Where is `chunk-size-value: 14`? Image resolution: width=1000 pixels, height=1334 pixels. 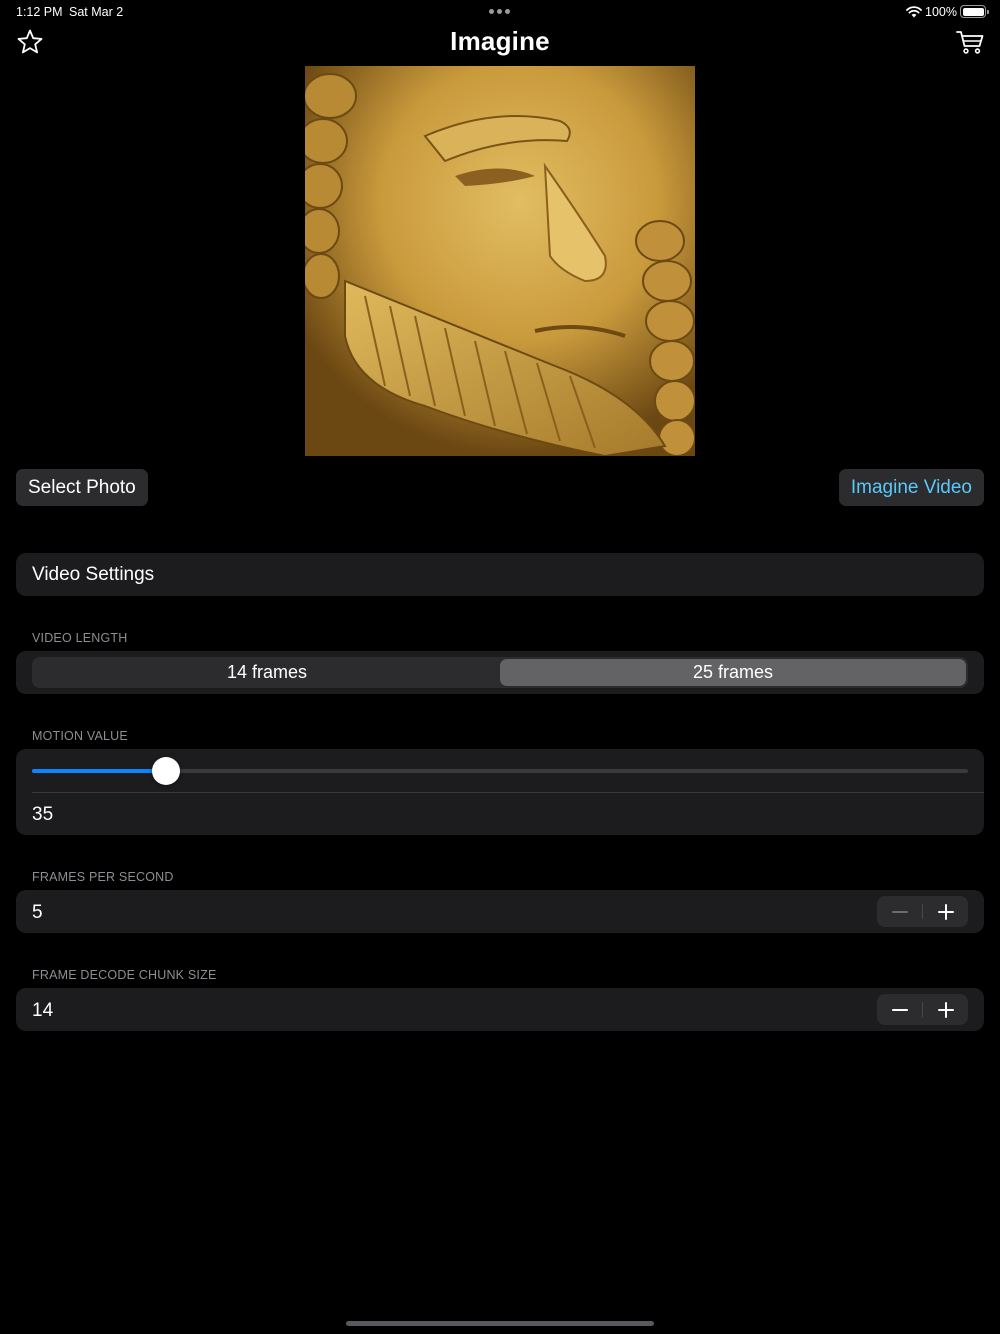 chunk-size-value: 14 is located at coordinates (43, 1010).